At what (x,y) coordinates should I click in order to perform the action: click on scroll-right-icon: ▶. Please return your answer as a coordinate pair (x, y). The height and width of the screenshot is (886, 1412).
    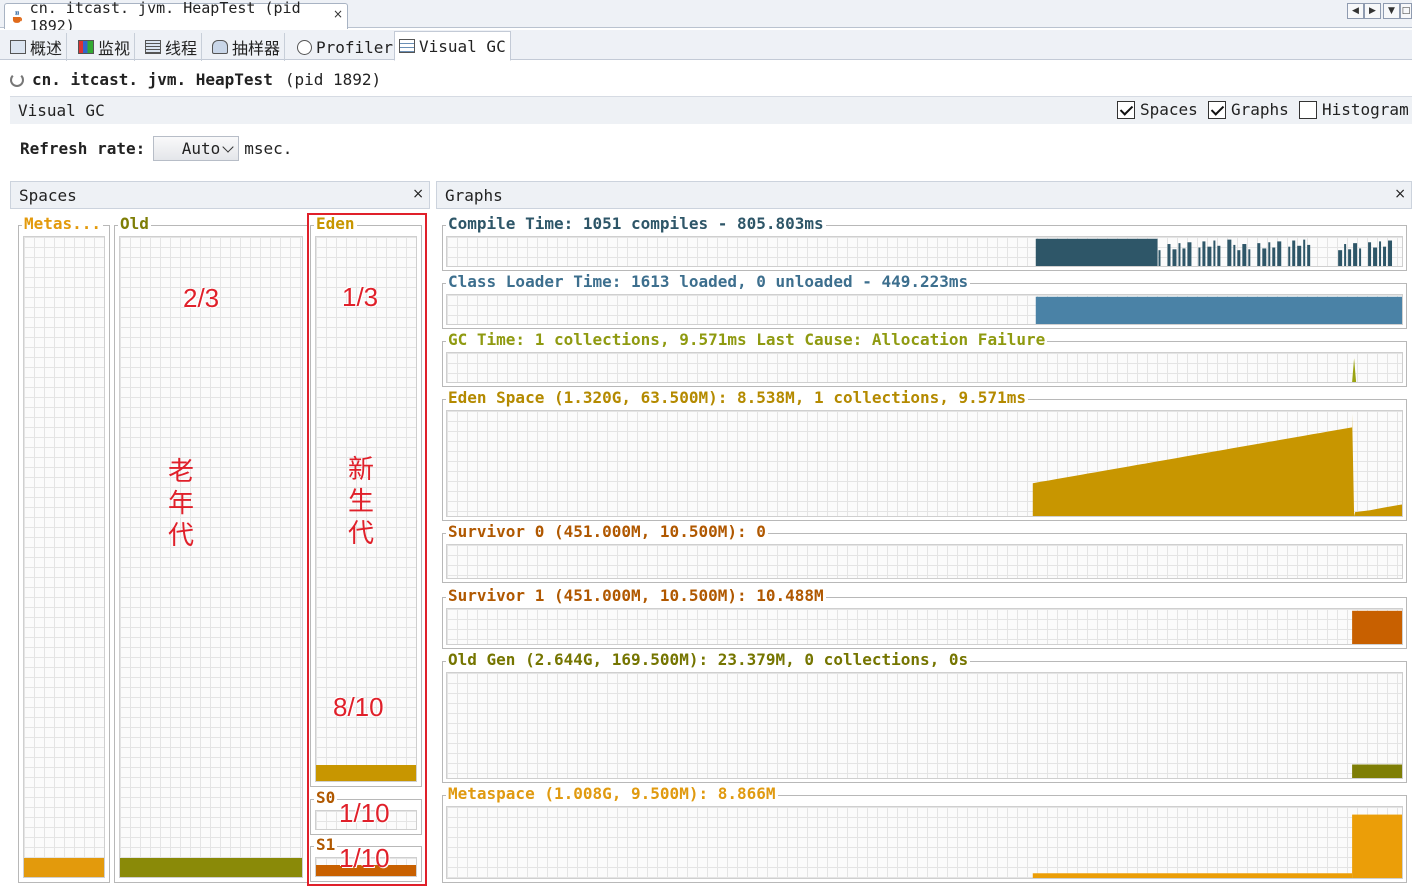
    Looking at the image, I should click on (1372, 11).